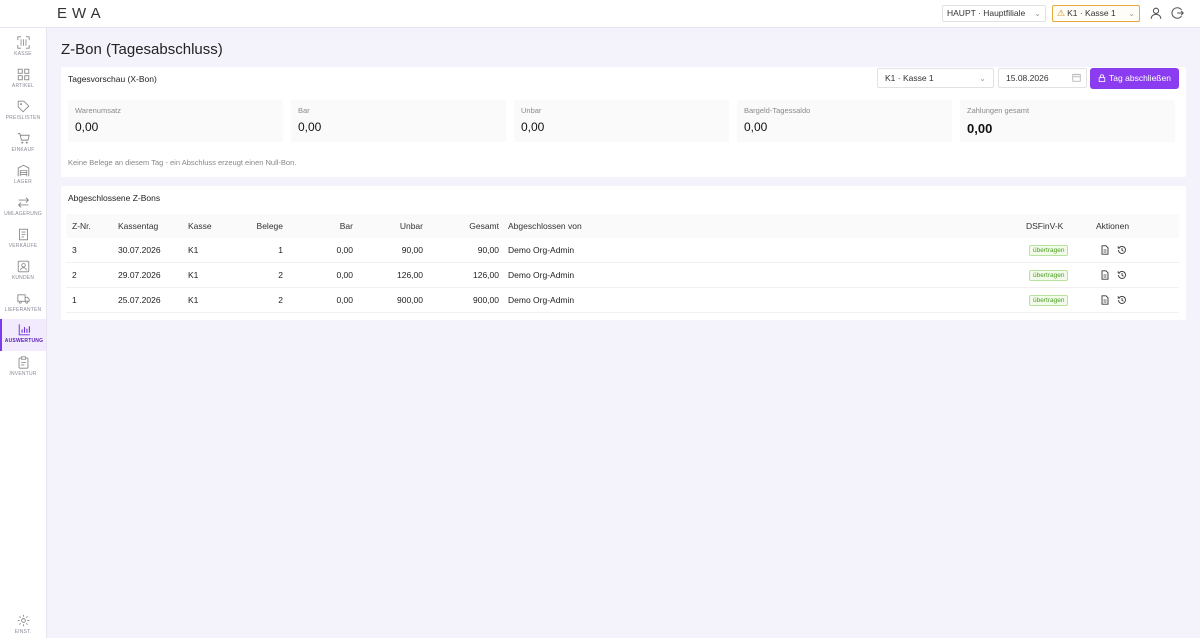  I want to click on truck-icon, so click(23, 299).